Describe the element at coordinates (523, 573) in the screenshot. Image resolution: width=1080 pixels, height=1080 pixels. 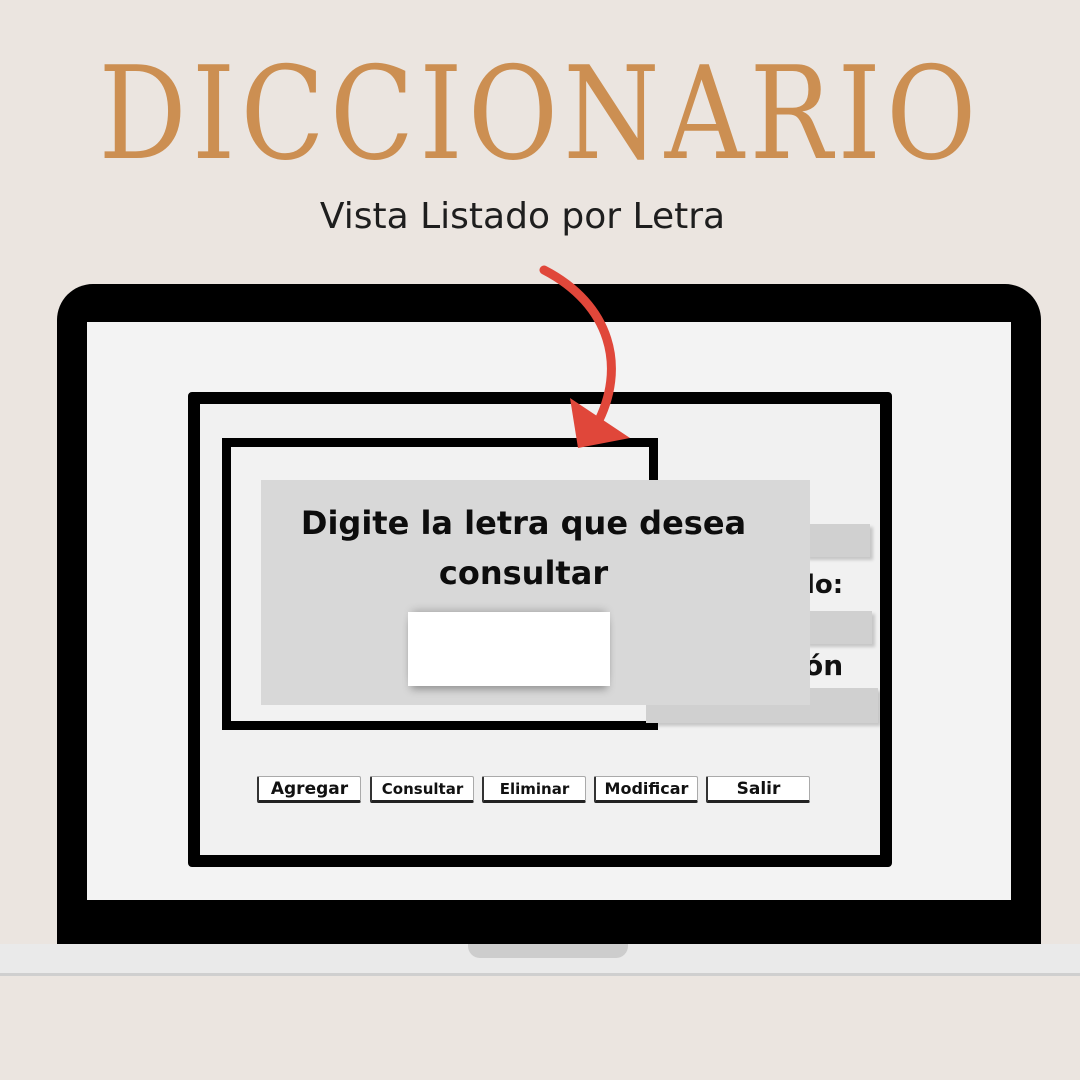
I see `dialog-prompt-line-2: consultar` at that location.